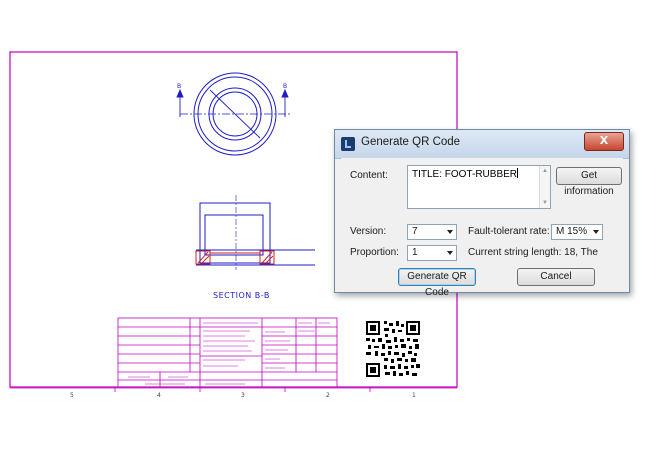 This screenshot has width=648, height=459. I want to click on version-label: Version:, so click(368, 231).